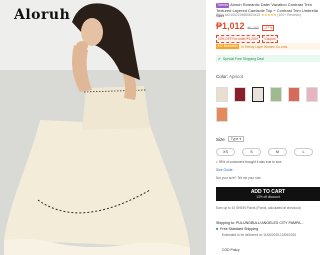 The width and height of the screenshot is (320, 255). Describe the element at coordinates (268, 104) in the screenshot. I see `color-swatches` at that location.